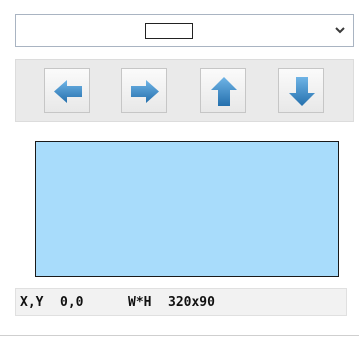 This screenshot has height=339, width=359. I want to click on position-value: 0,0, so click(72, 302).